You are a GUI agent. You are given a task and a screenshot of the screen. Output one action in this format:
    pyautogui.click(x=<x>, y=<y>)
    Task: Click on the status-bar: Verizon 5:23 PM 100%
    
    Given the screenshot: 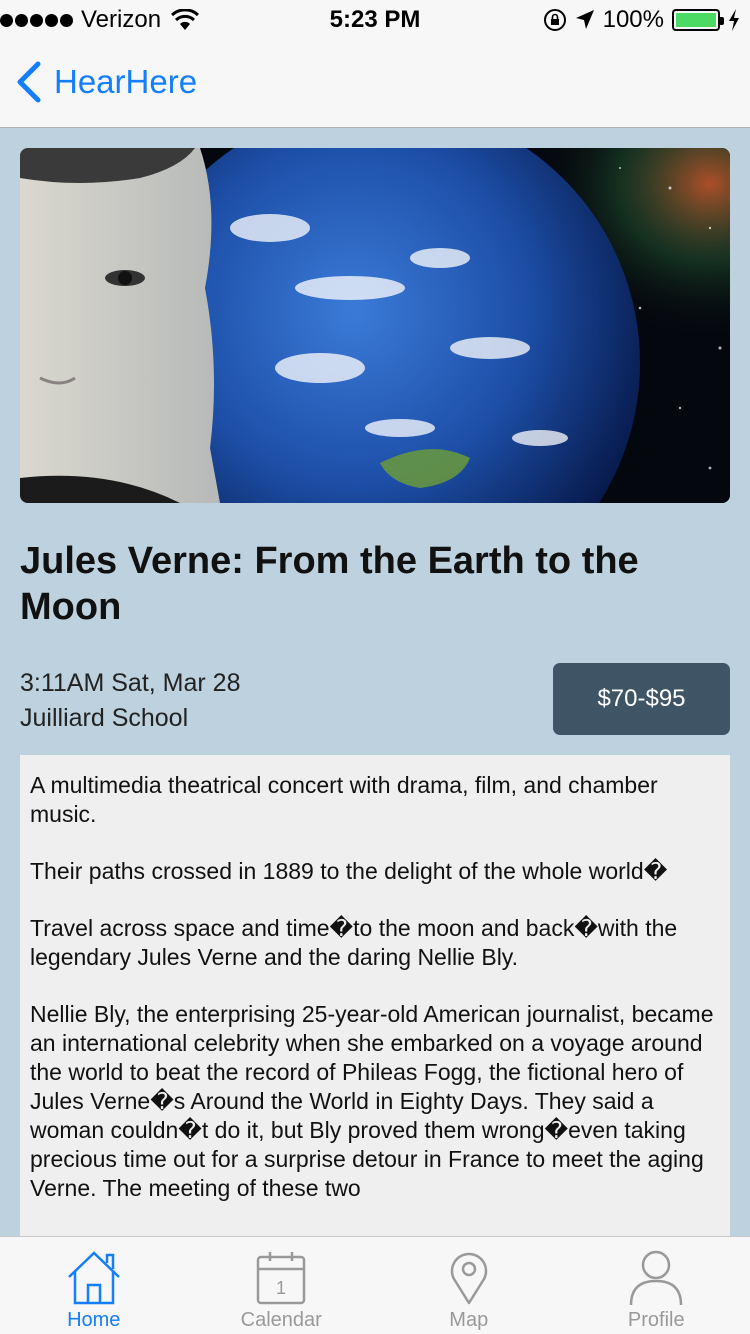 What is the action you would take?
    pyautogui.click(x=375, y=20)
    